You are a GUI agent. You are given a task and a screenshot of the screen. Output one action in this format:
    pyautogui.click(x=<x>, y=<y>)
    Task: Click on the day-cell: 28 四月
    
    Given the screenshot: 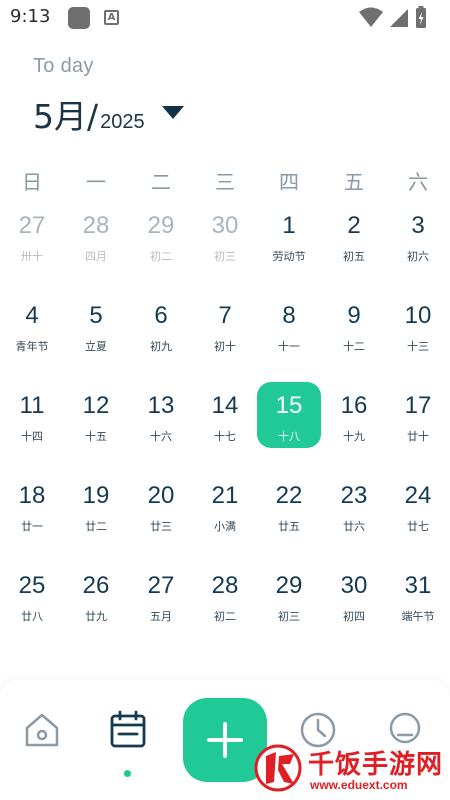 What is the action you would take?
    pyautogui.click(x=96, y=235)
    